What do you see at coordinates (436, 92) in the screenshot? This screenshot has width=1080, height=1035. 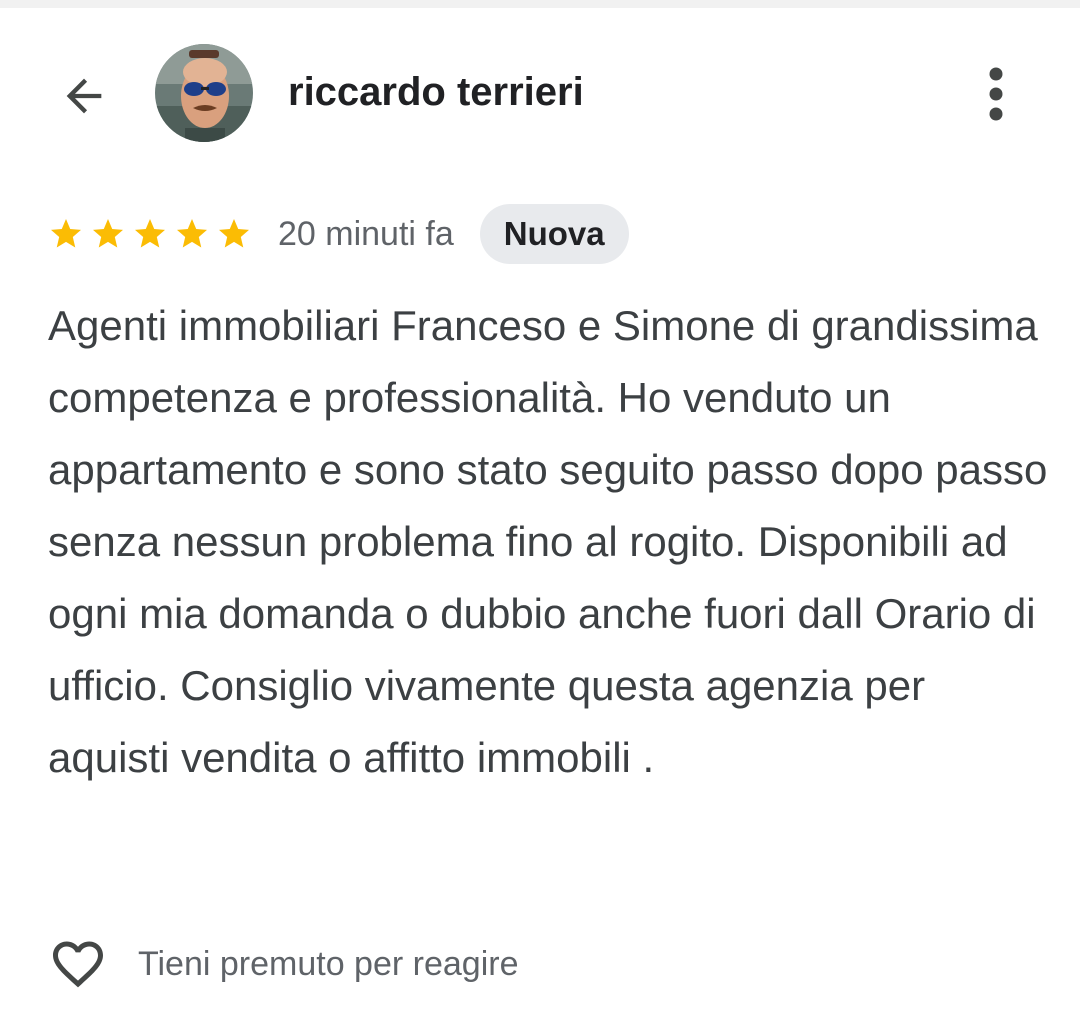 I see `author-name: riccardo terrieri` at bounding box center [436, 92].